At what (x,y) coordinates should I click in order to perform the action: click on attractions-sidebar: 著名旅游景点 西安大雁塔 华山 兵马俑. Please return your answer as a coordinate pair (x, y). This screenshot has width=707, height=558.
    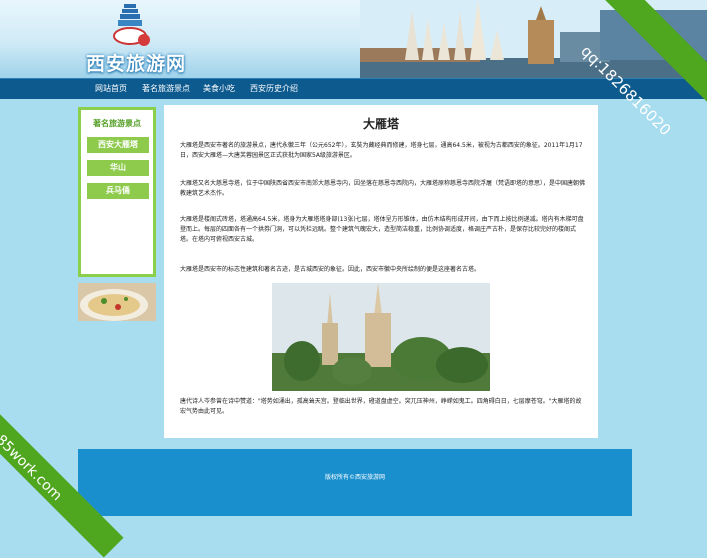
    Looking at the image, I should click on (117, 192).